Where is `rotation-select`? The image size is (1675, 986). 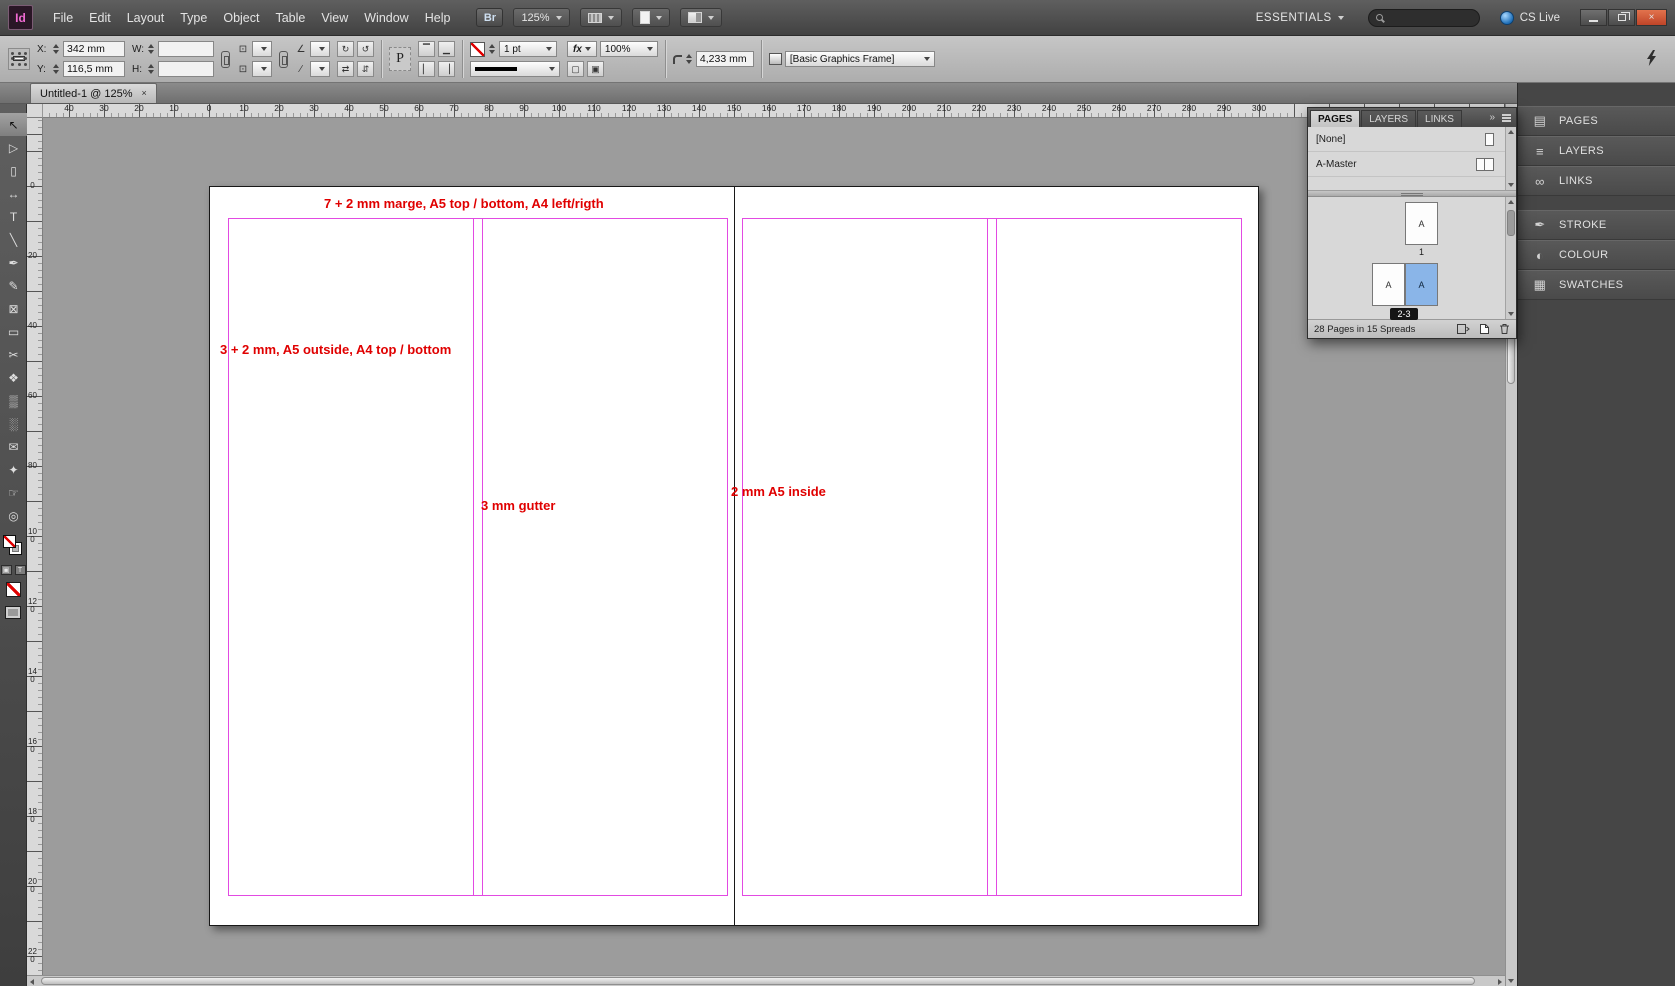 rotation-select is located at coordinates (320, 49).